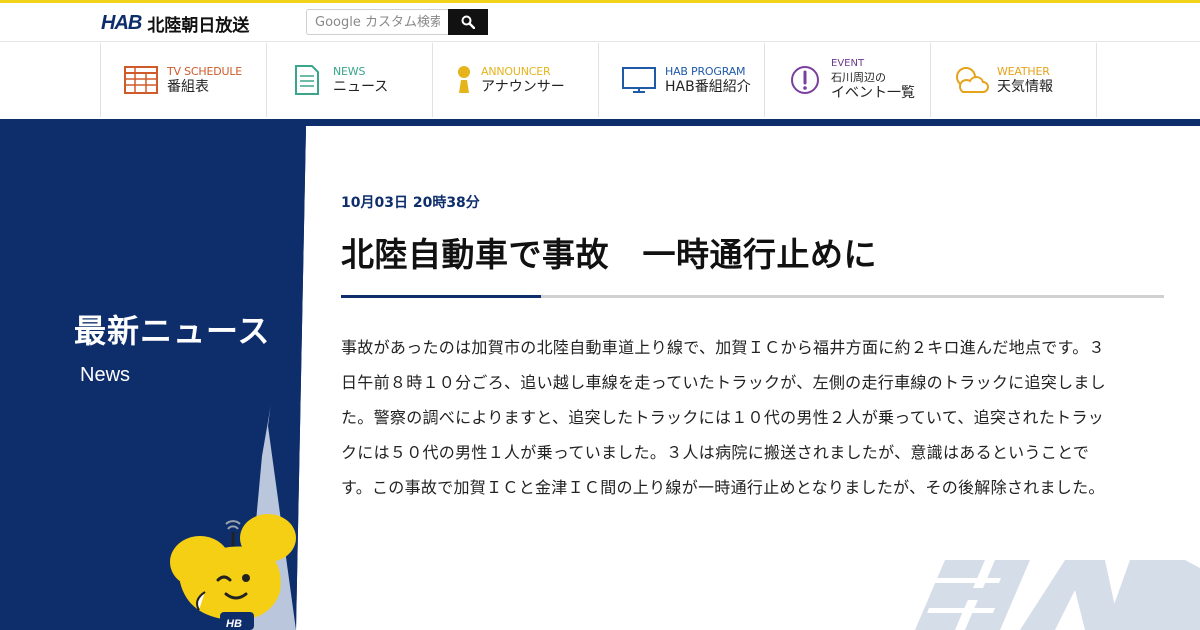 Image resolution: width=1200 pixels, height=630 pixels. I want to click on site-search, so click(397, 22).